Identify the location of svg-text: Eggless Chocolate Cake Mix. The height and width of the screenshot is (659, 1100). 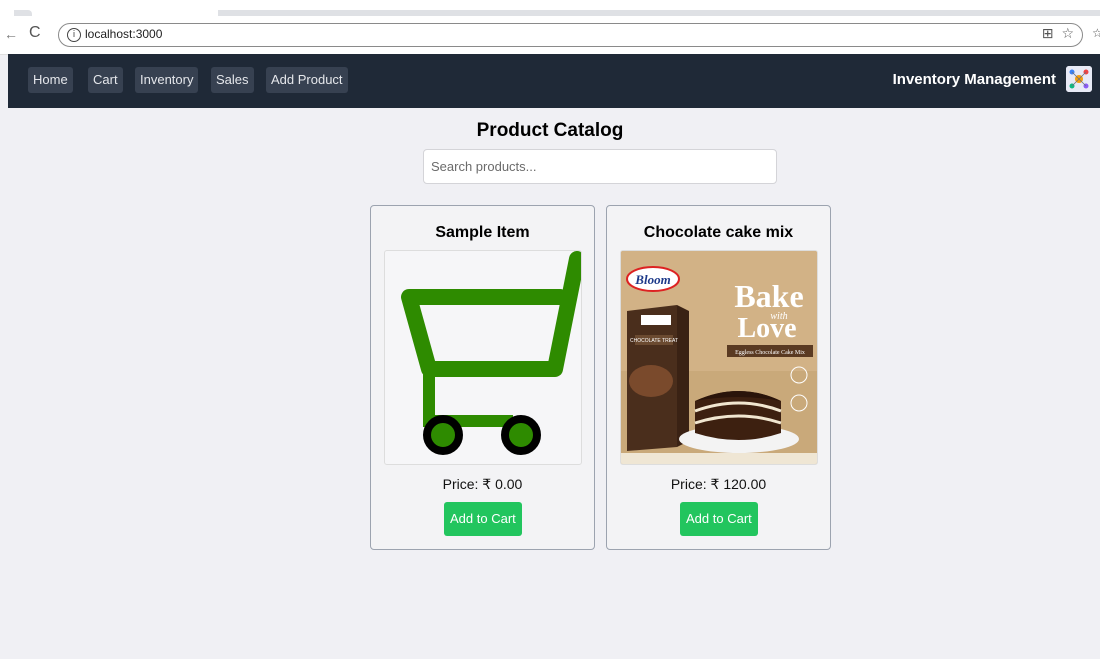
(770, 353).